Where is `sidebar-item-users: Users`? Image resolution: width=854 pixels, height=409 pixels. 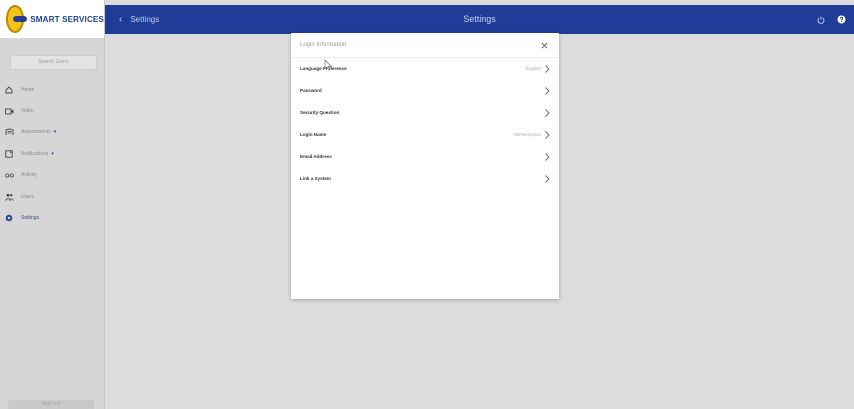 sidebar-item-users: Users is located at coordinates (52, 196).